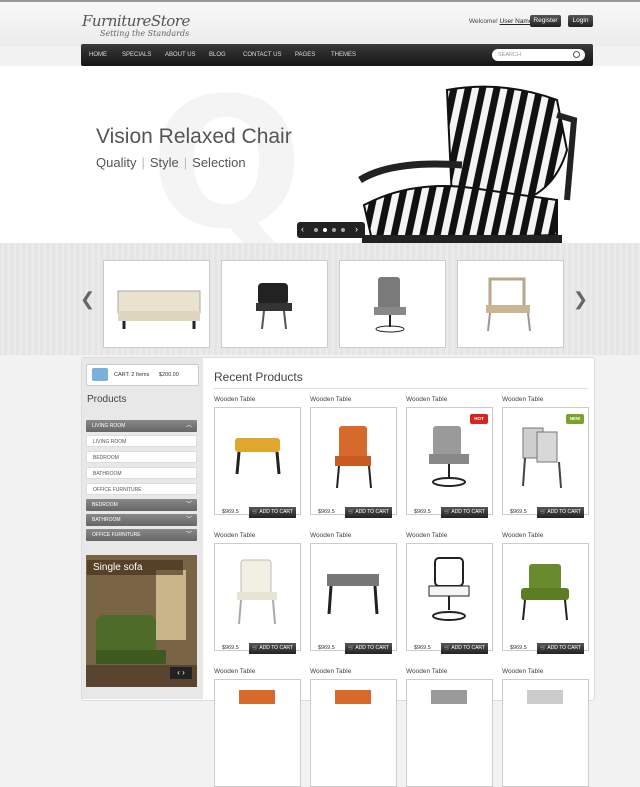  Describe the element at coordinates (188, 520) in the screenshot. I see `chevron-down-icon: ﹀` at that location.